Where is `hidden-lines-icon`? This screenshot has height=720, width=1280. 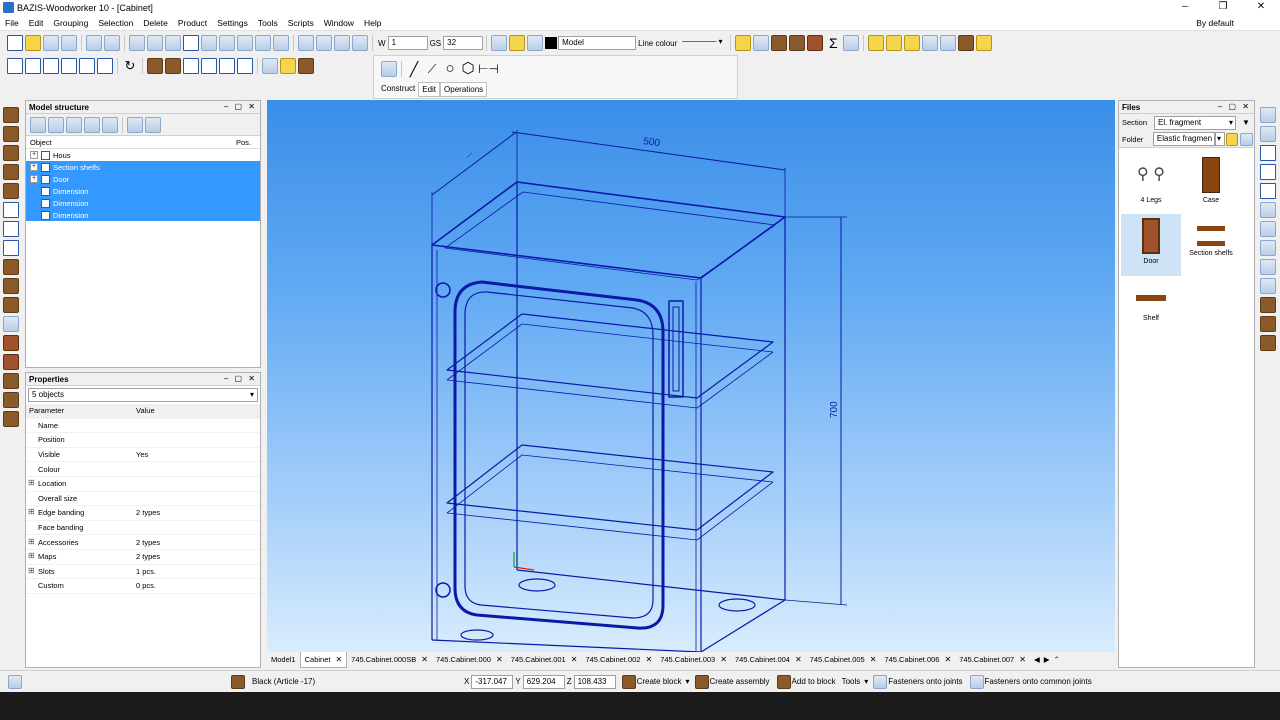 hidden-lines-icon is located at coordinates (227, 66).